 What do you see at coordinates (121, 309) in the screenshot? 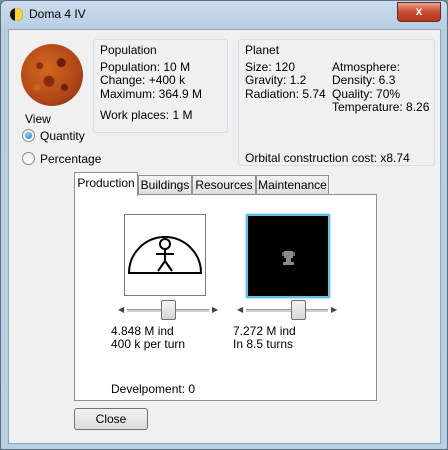
I see `left-slider-decrease-arrow: ◀` at bounding box center [121, 309].